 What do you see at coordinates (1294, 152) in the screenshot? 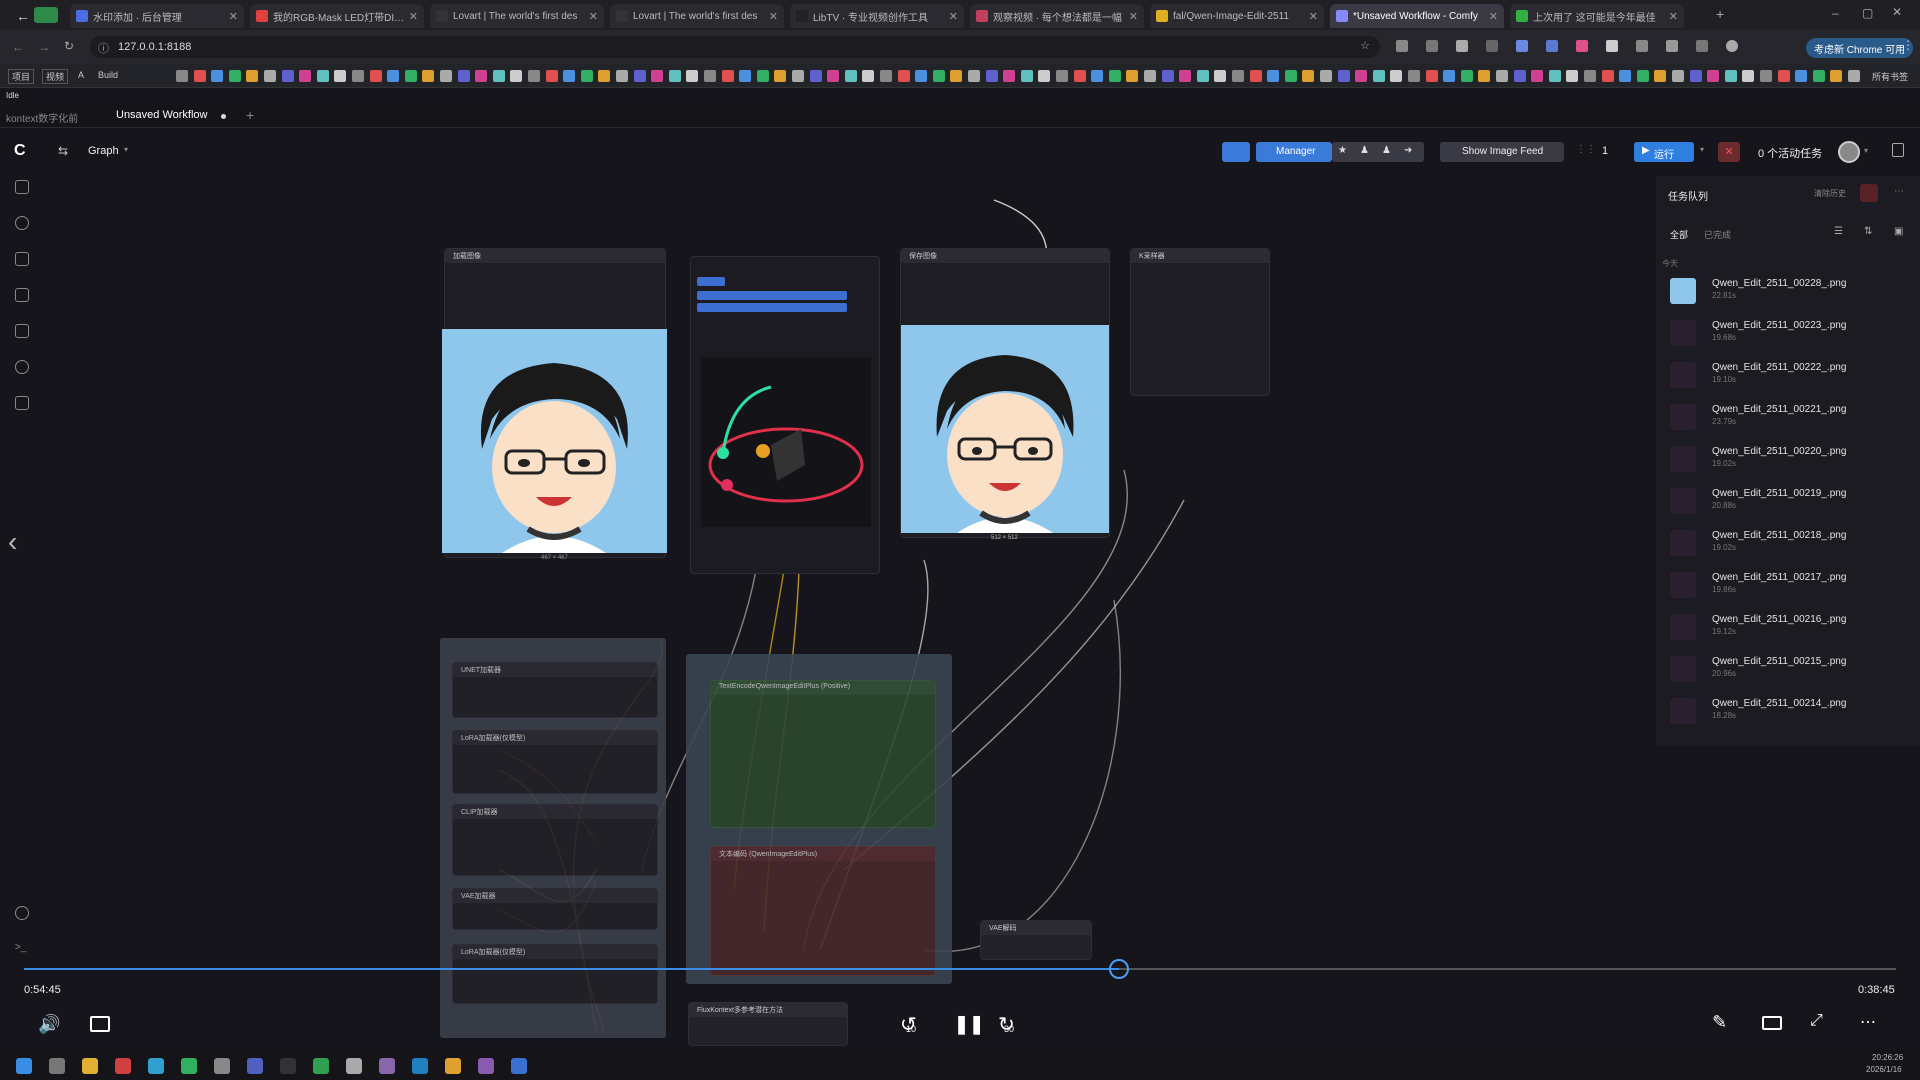
I see `manager-button: Manager` at bounding box center [1294, 152].